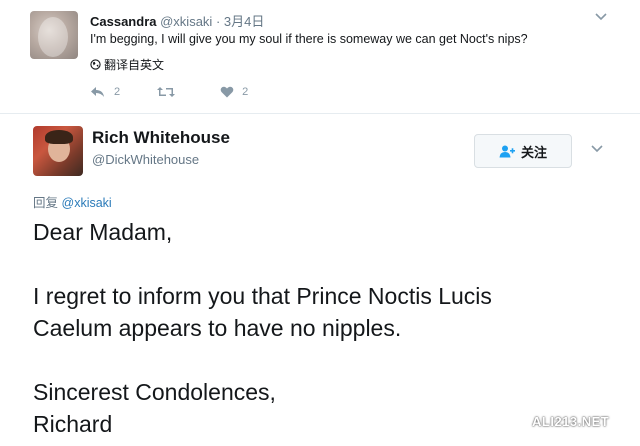 The image size is (640, 446). I want to click on like-action: 2, so click(234, 92).